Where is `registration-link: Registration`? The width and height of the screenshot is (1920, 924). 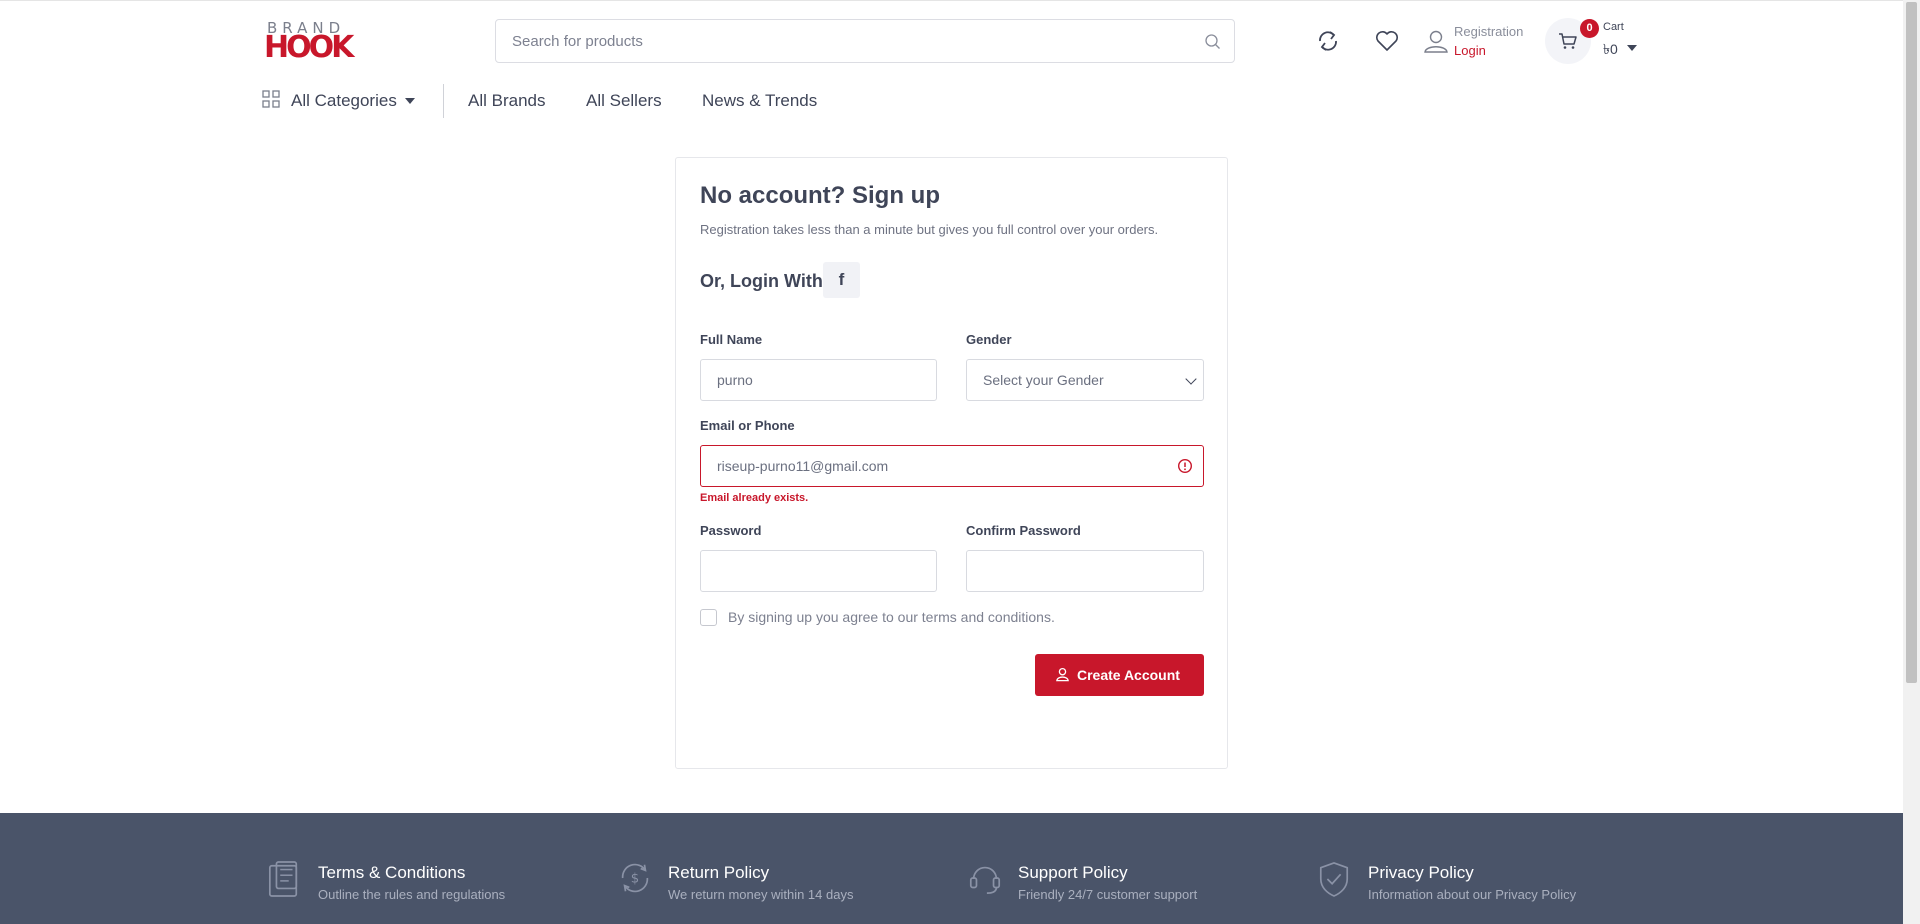 registration-link: Registration is located at coordinates (1488, 31).